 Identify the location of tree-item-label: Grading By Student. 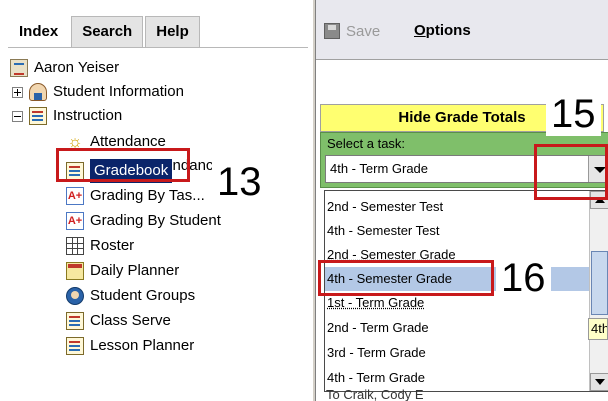
(155, 220).